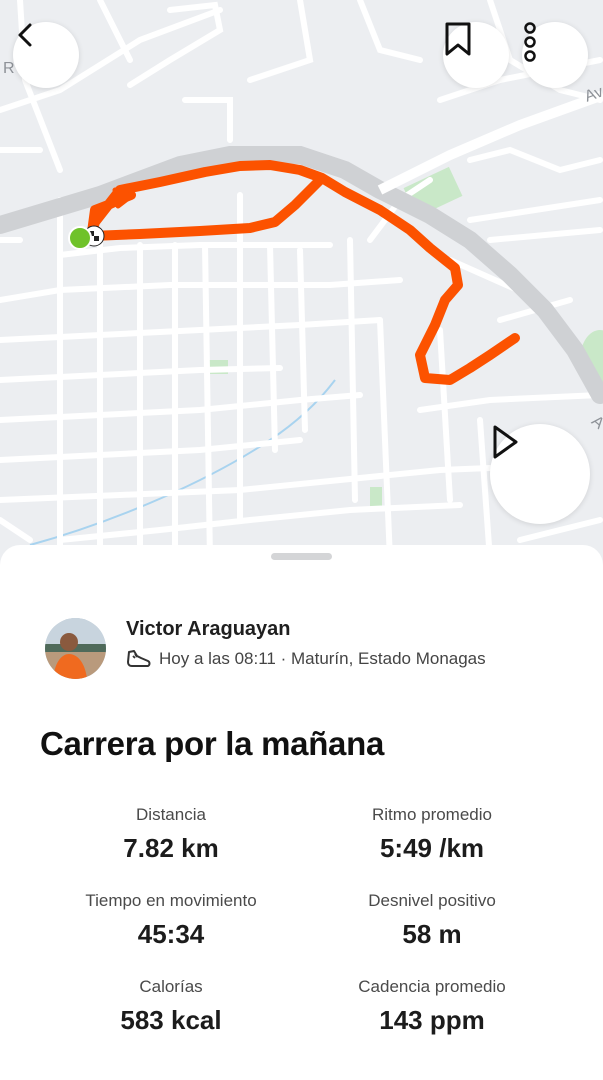  What do you see at coordinates (555, 55) in the screenshot?
I see `more-options-button` at bounding box center [555, 55].